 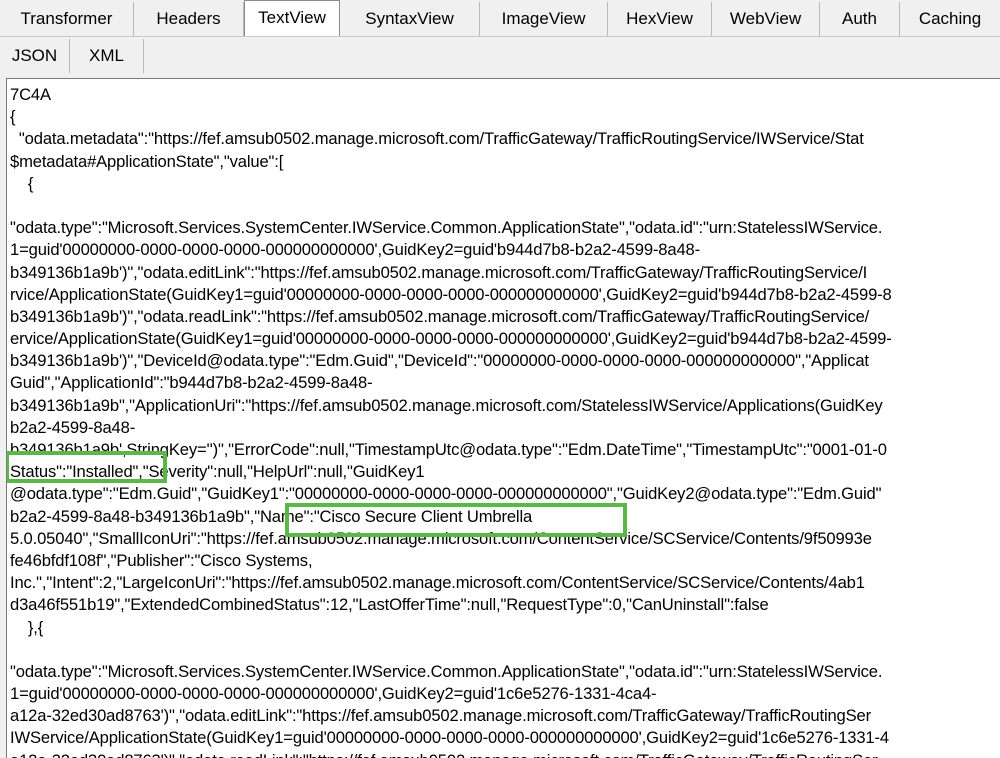 What do you see at coordinates (410, 19) in the screenshot?
I see `tab-syntaxview: SyntaxView` at bounding box center [410, 19].